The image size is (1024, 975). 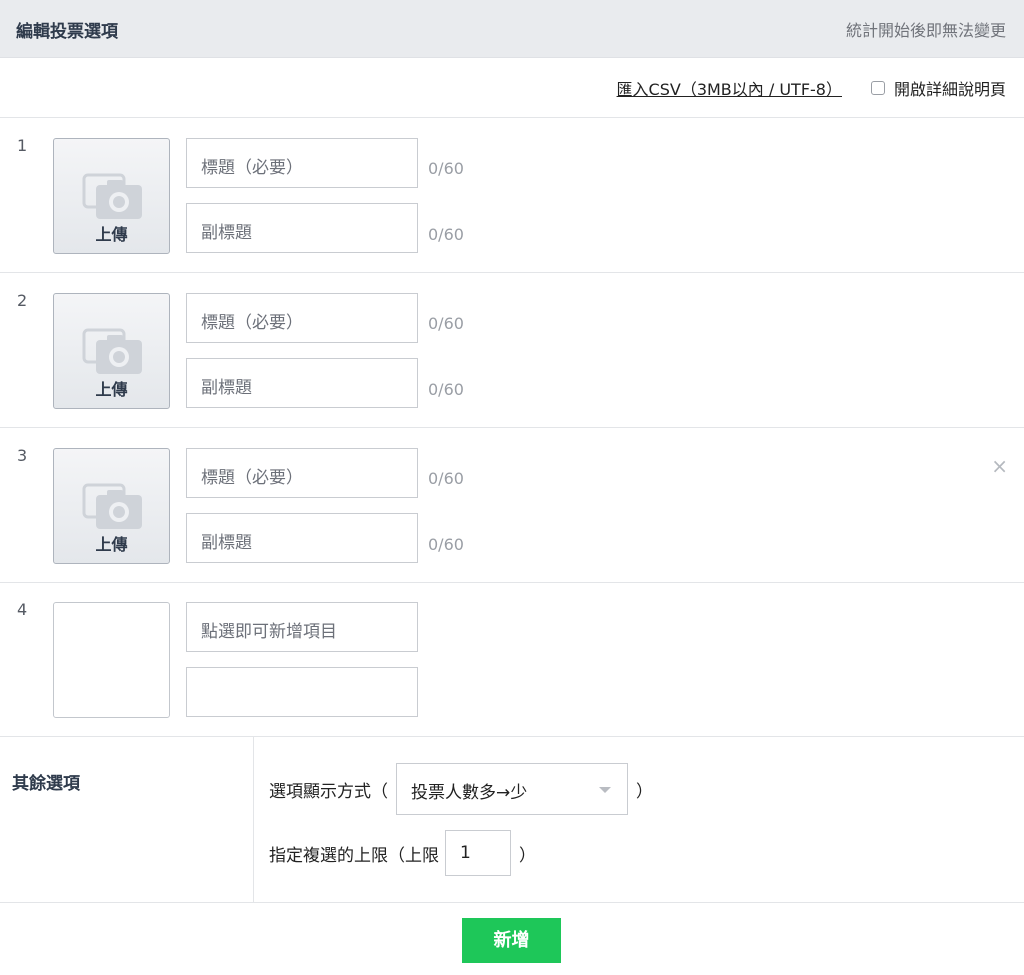 I want to click on selection-limit-input: 1, so click(x=478, y=853).